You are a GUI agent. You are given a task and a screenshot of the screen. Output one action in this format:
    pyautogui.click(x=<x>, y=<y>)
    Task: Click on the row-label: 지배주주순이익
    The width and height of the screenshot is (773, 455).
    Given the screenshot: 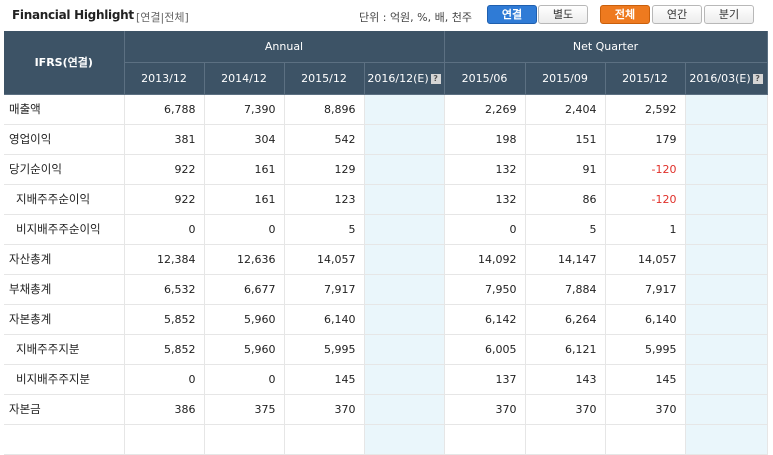 What is the action you would take?
    pyautogui.click(x=64, y=199)
    